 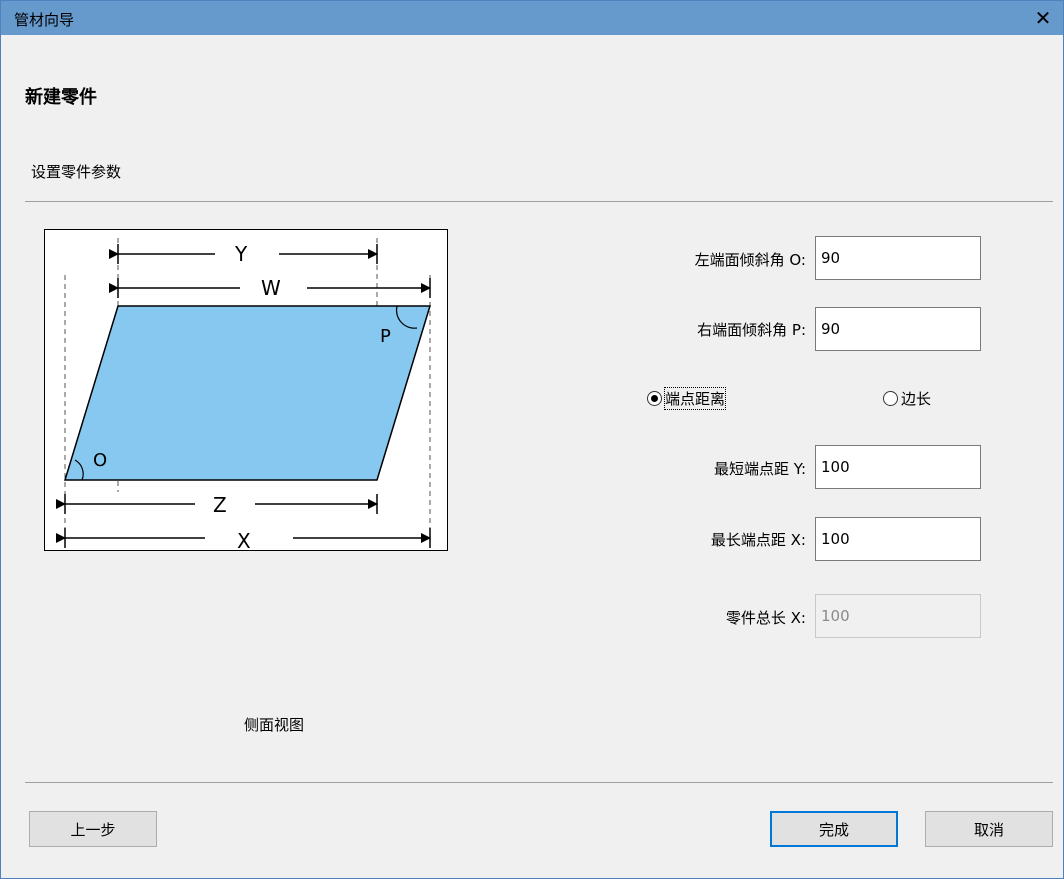 I want to click on part-parallelogram, so click(x=247, y=393).